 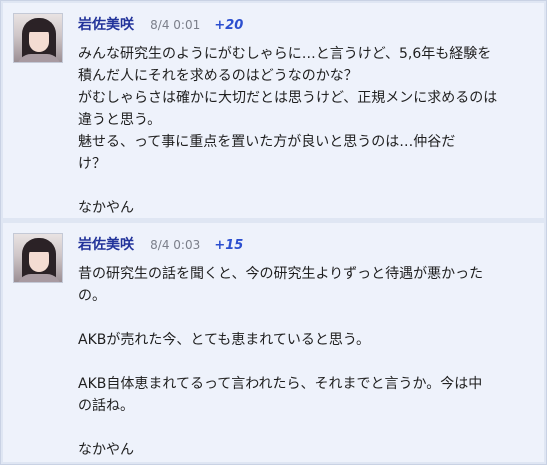 What do you see at coordinates (92, 164) in the screenshot?
I see `post-line: け？` at bounding box center [92, 164].